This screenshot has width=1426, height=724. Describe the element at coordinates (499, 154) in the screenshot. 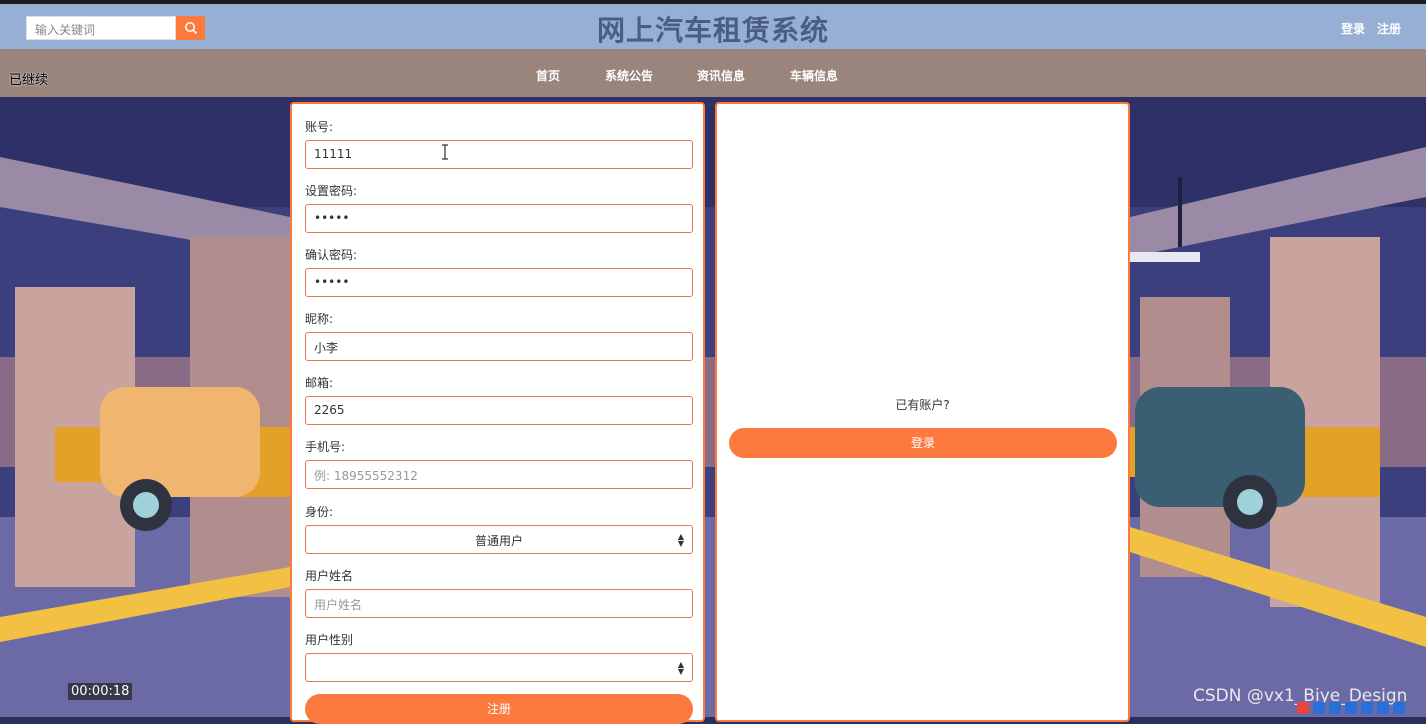

I see `account-input: 11111` at that location.